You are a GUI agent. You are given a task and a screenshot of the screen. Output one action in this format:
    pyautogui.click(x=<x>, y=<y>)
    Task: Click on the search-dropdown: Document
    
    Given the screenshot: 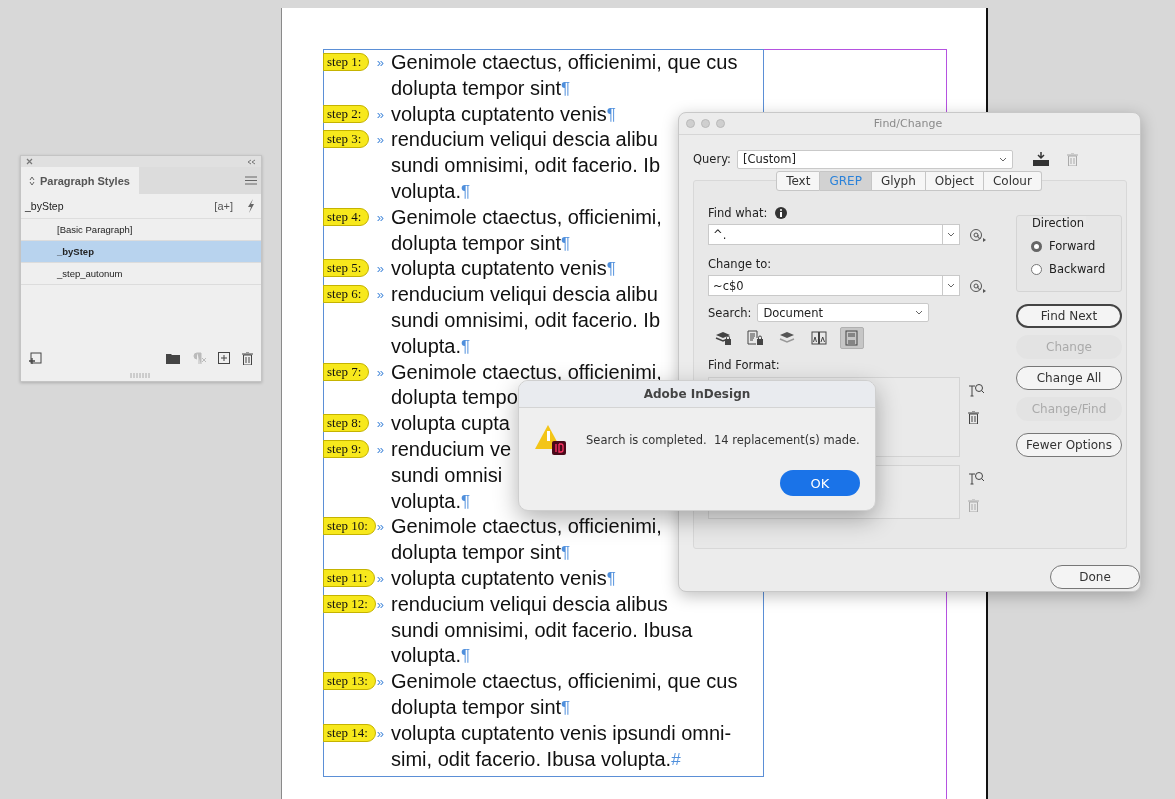 What is the action you would take?
    pyautogui.click(x=843, y=312)
    